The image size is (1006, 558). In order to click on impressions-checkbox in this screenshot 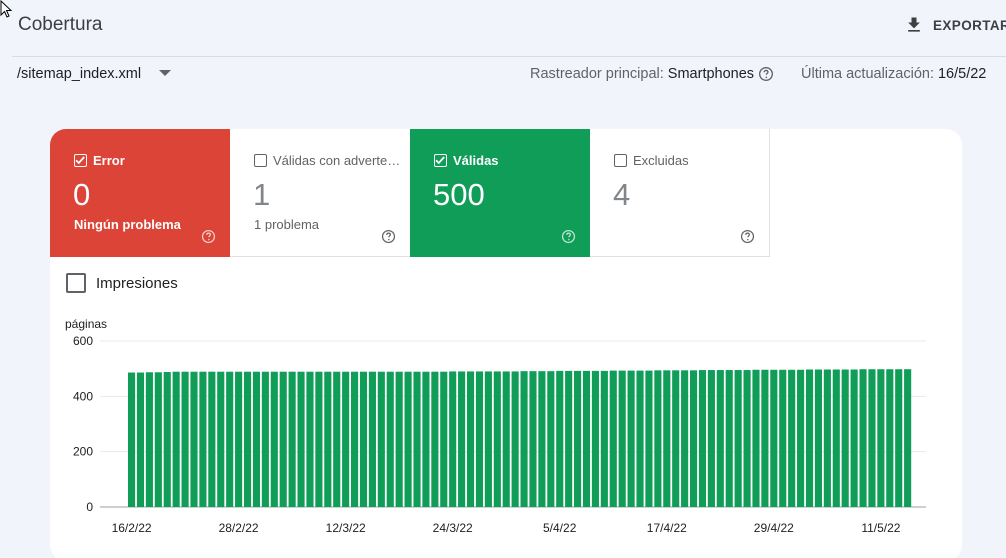, I will do `click(76, 283)`.